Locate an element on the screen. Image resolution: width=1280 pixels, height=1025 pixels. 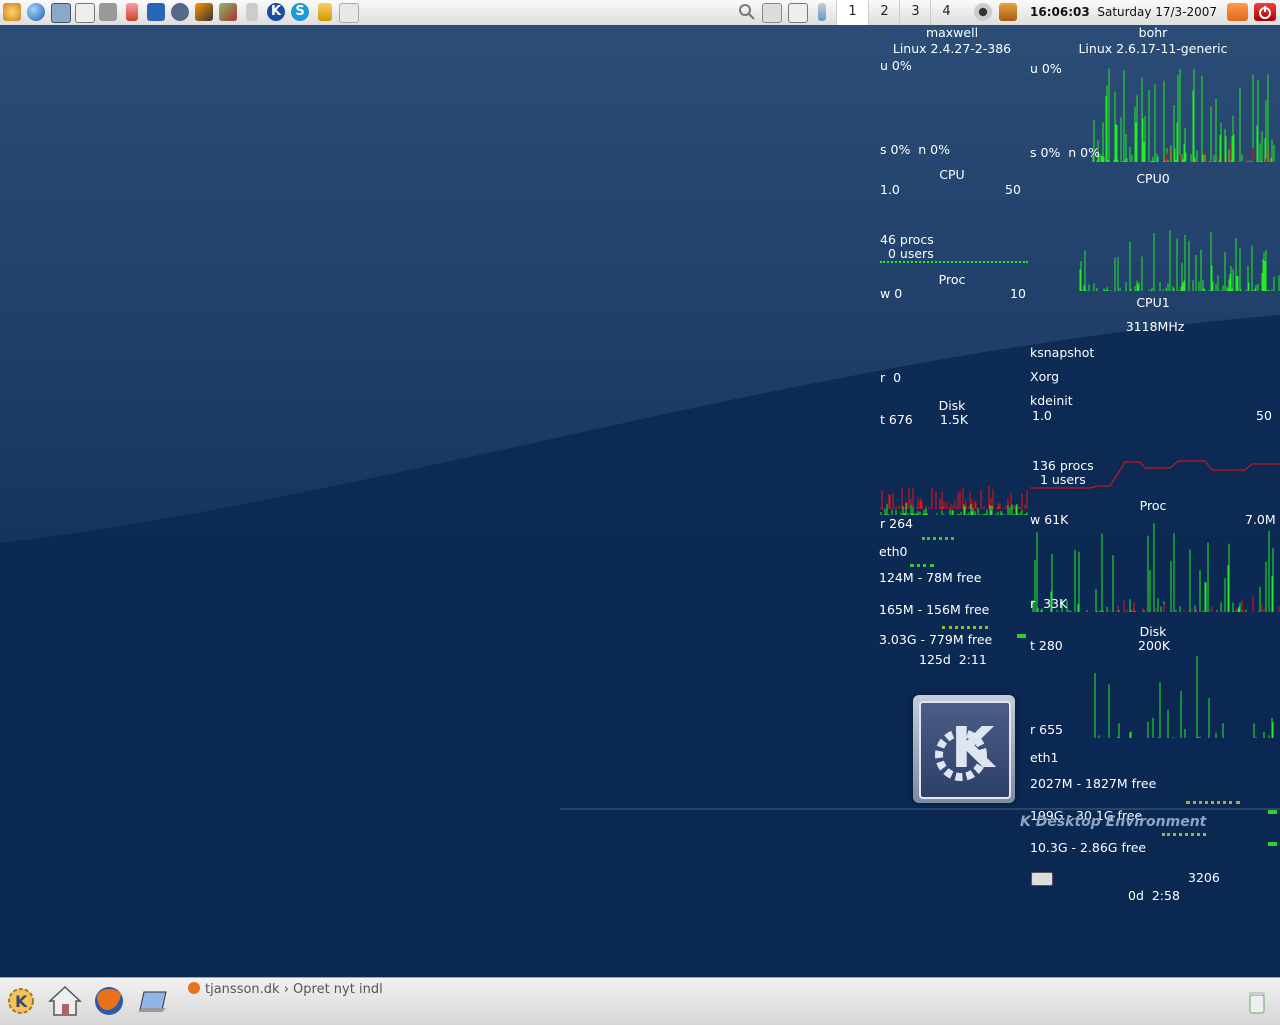
procs-count: 136 procs is located at coordinates (1063, 465).